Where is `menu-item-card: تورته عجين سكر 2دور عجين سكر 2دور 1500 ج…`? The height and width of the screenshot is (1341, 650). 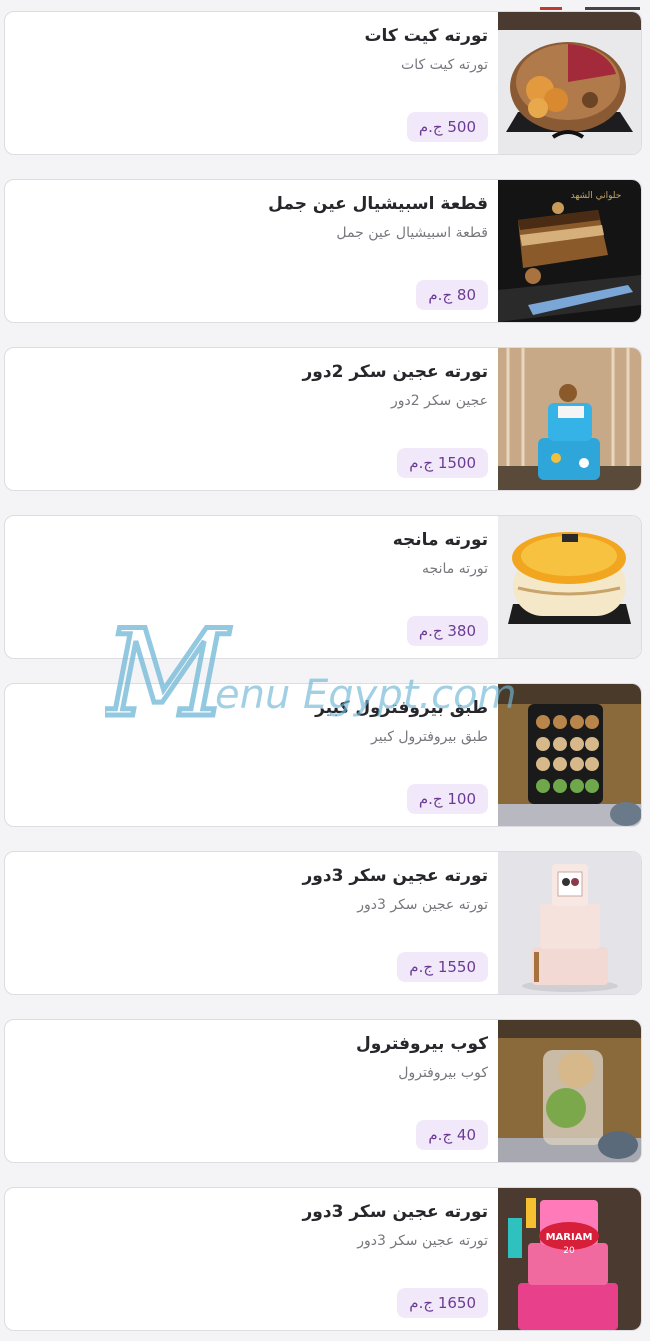 menu-item-card: تورته عجين سكر 2دور عجين سكر 2دور 1500 ج… is located at coordinates (323, 419).